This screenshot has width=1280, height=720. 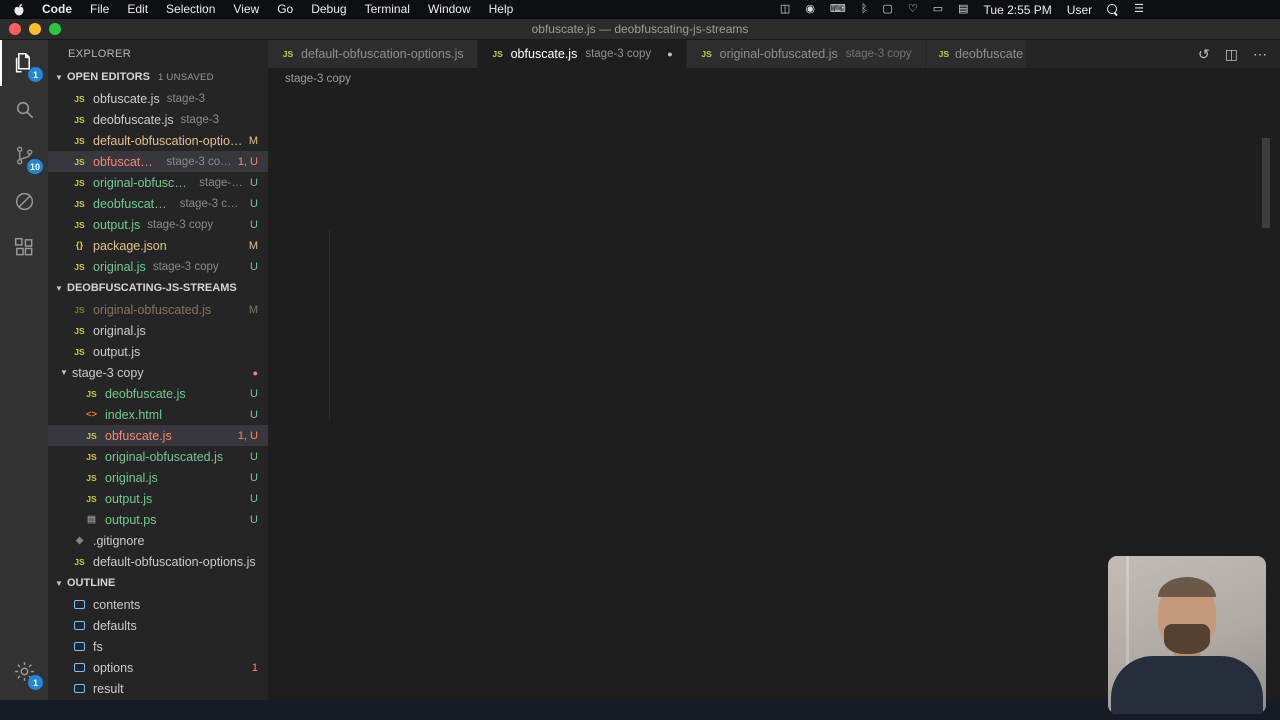 I want to click on open-editor-output.js: JS output.js stage-3 copy U, so click(x=158, y=224).